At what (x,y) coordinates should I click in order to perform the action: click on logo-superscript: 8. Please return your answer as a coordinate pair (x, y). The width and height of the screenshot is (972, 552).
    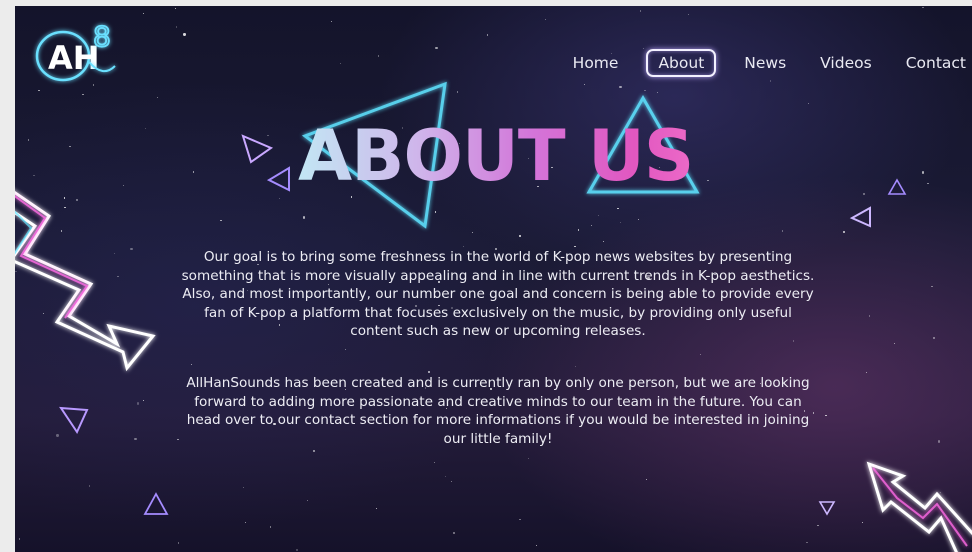
    Looking at the image, I should click on (102, 36).